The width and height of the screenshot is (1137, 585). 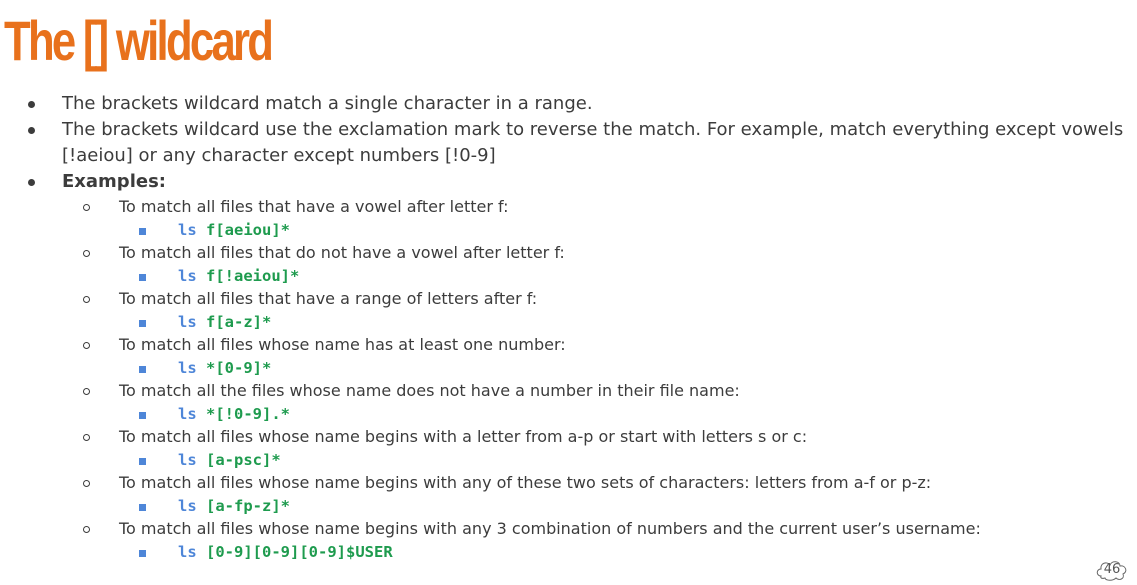 I want to click on page-number: 46, so click(x=1112, y=570).